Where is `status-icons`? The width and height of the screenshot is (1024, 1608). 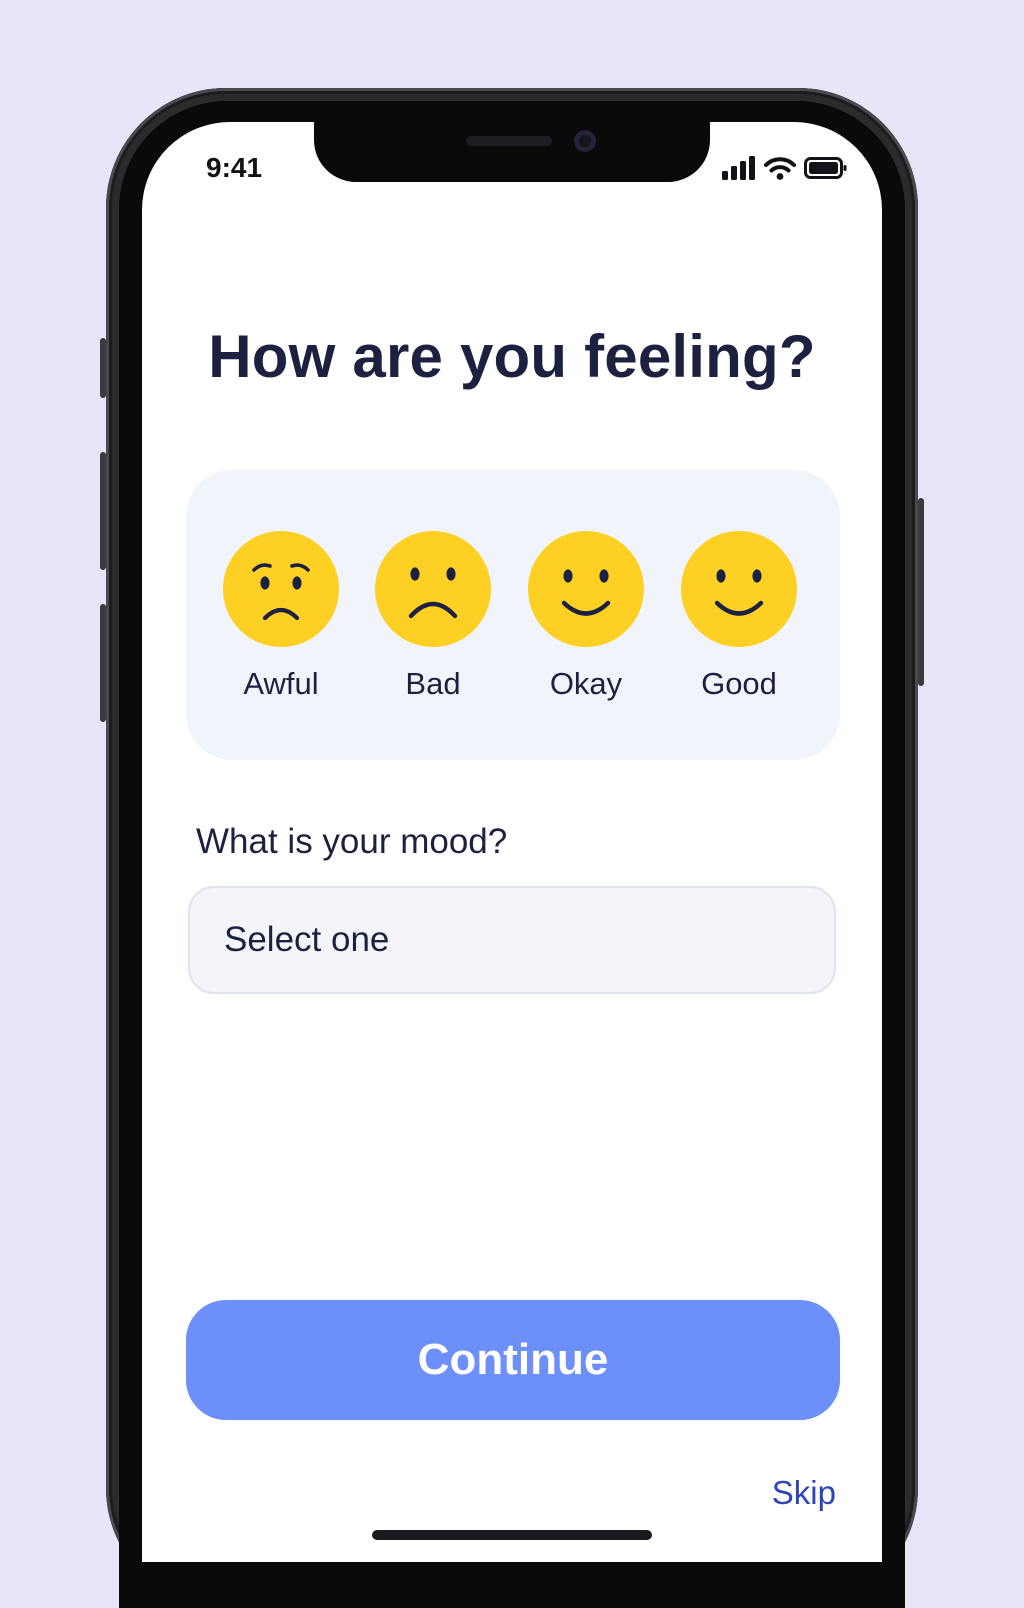 status-icons is located at coordinates (785, 168).